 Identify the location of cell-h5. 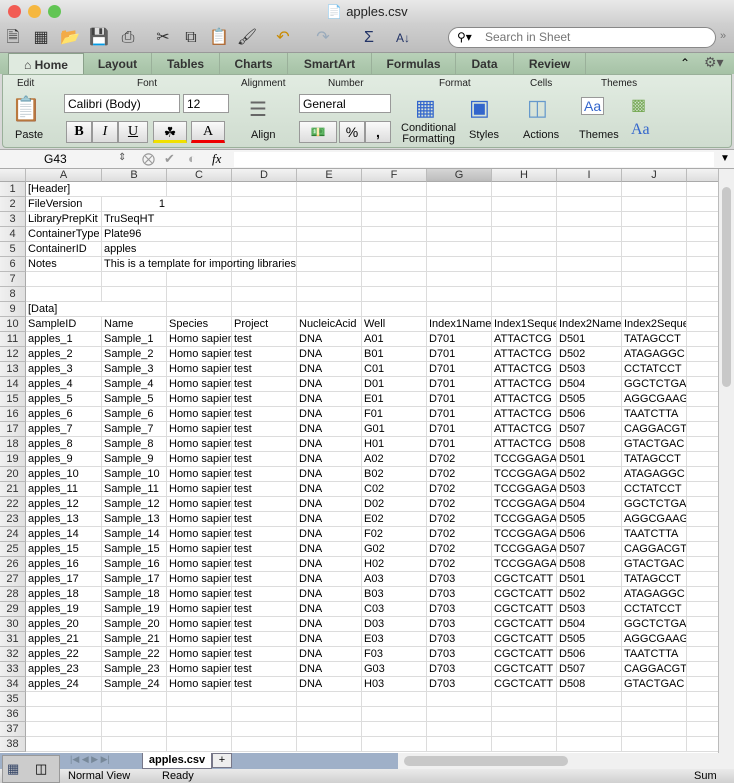
(524, 249).